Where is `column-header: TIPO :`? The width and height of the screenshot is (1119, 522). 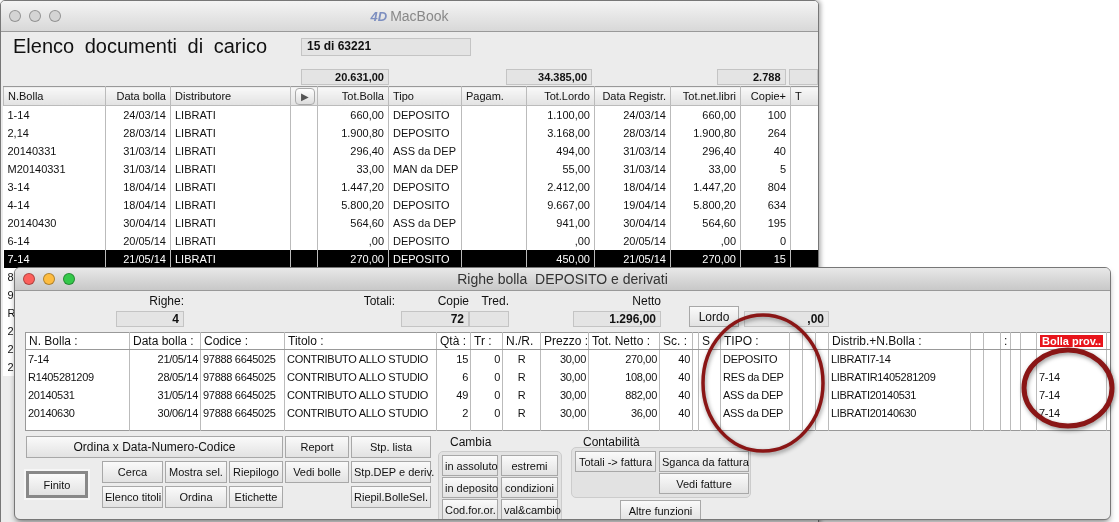
column-header: TIPO : is located at coordinates (741, 341).